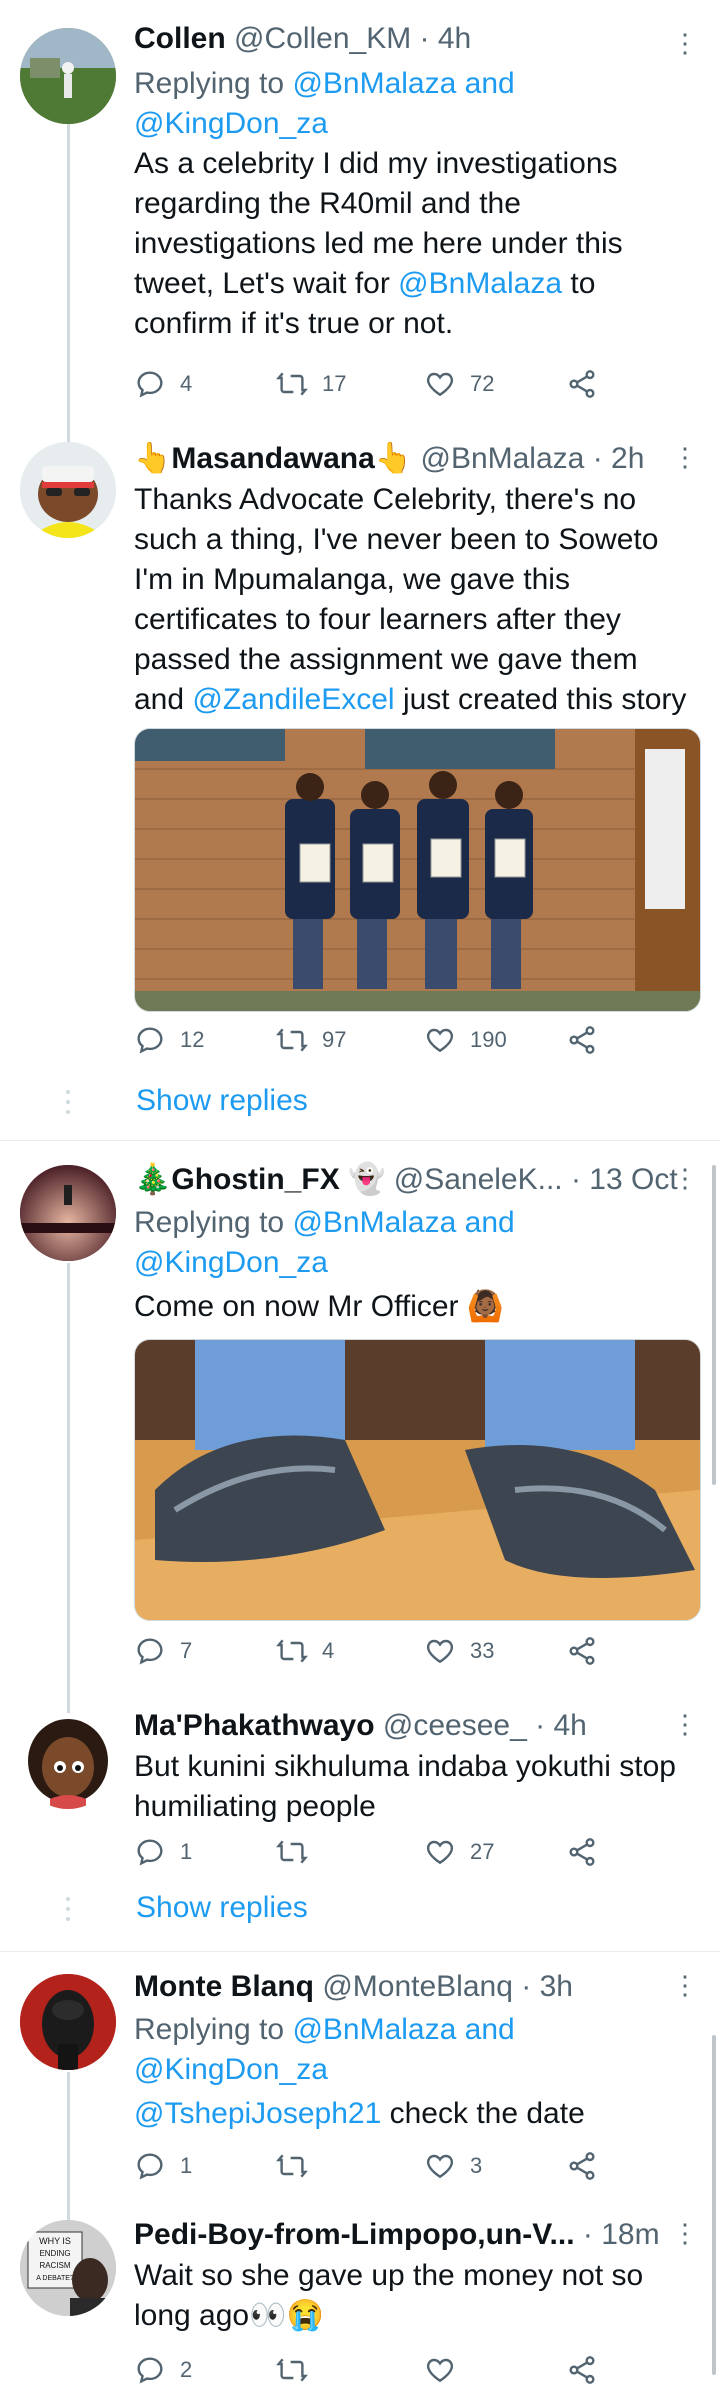  I want to click on like-button: 3, so click(453, 2166).